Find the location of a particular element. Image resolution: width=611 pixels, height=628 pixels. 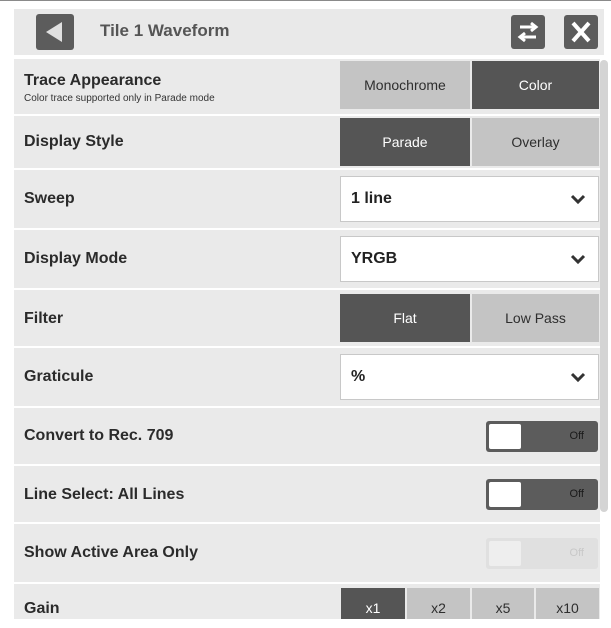

close-button is located at coordinates (581, 32).